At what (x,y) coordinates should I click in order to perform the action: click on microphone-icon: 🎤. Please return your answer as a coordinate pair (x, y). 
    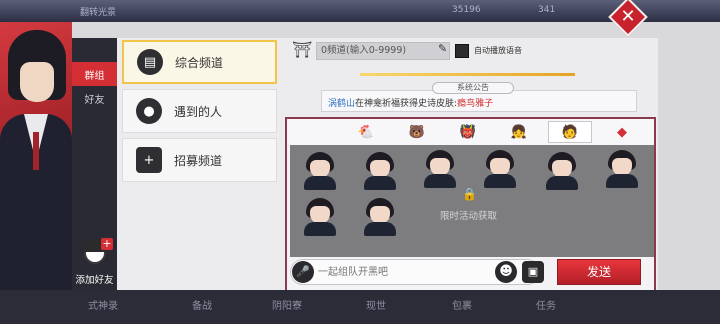
    Looking at the image, I should click on (303, 272).